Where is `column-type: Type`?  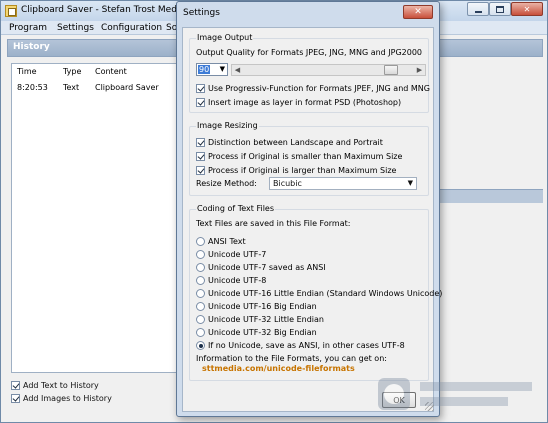 column-type: Type is located at coordinates (72, 71).